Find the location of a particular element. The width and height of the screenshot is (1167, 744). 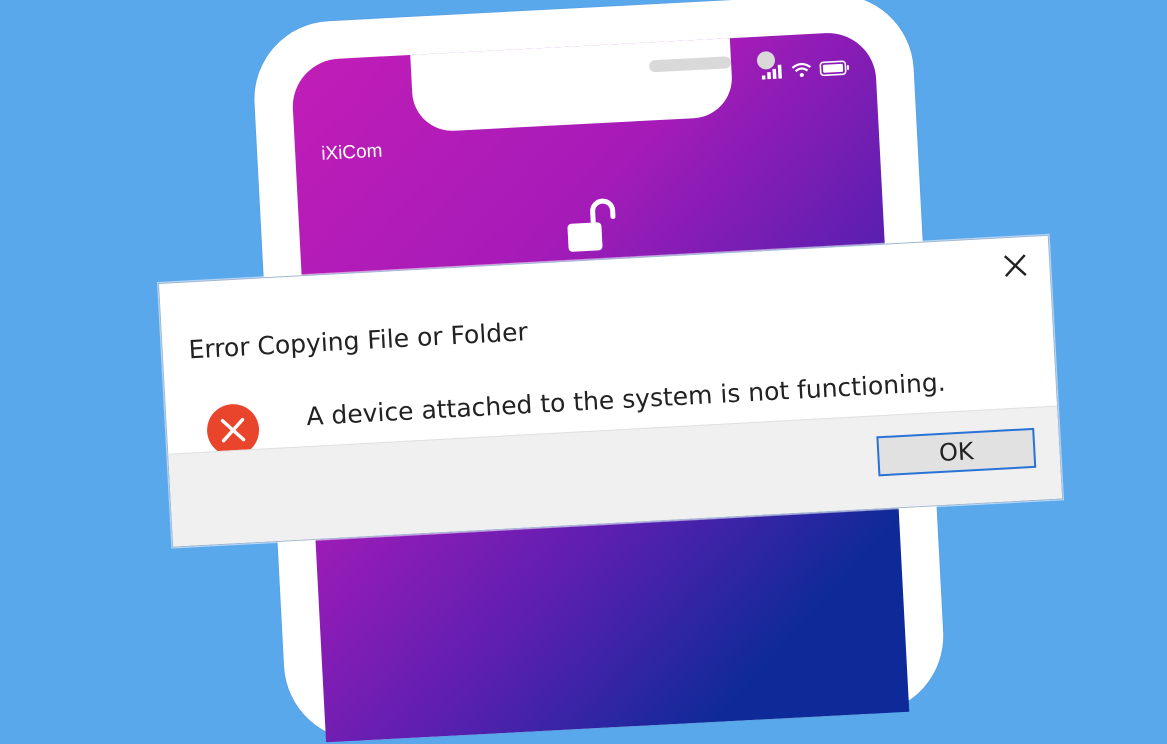

battery-icon is located at coordinates (834, 68).